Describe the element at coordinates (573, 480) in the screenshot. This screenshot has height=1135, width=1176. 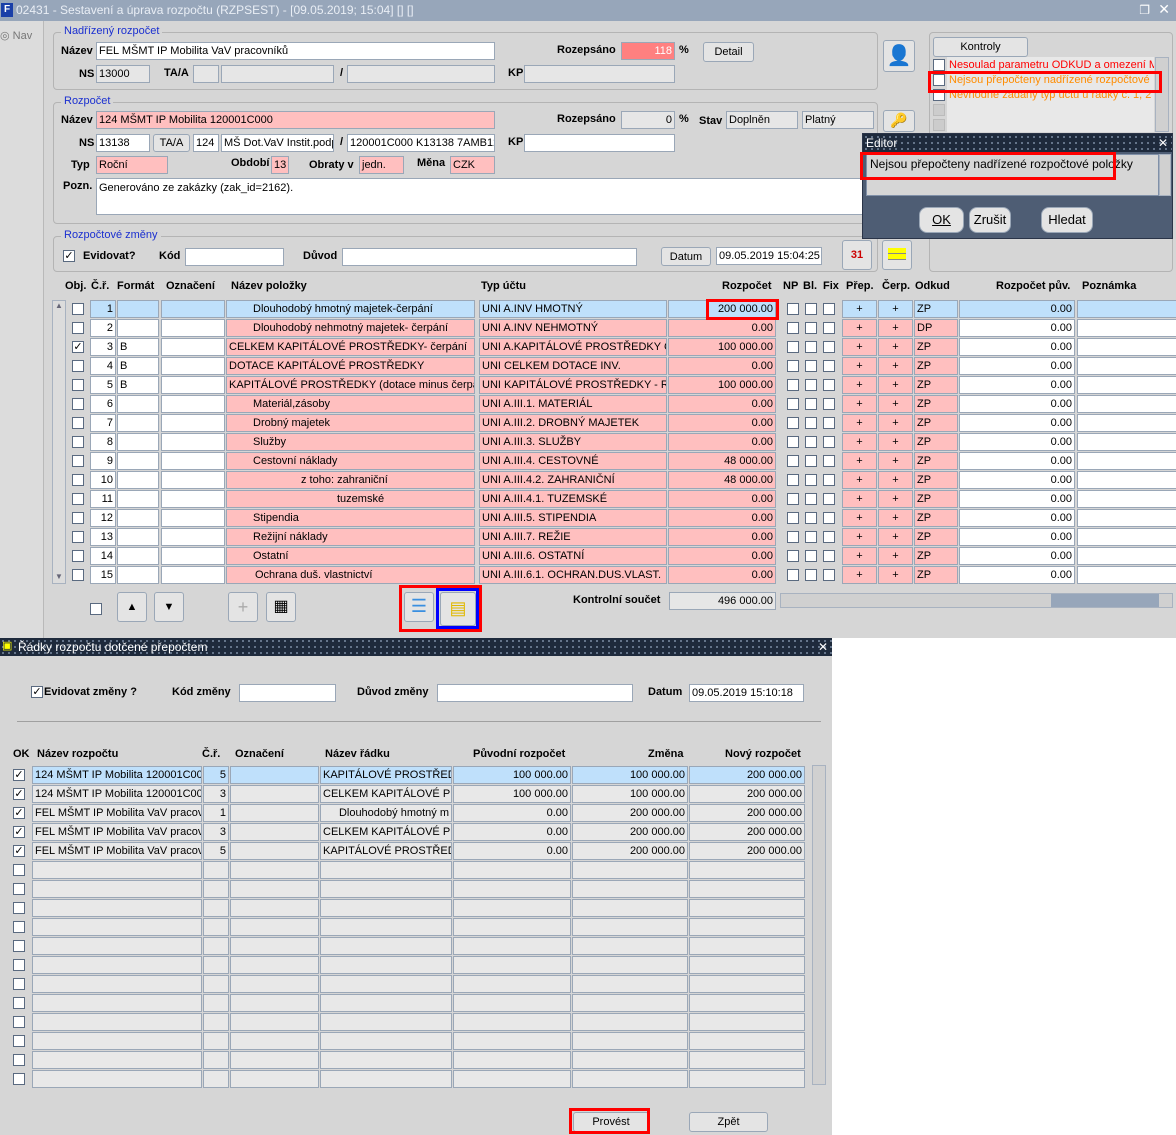
I see `account-type-cell: UNI A.III.4.2. ZAHRANIČNÍ` at that location.